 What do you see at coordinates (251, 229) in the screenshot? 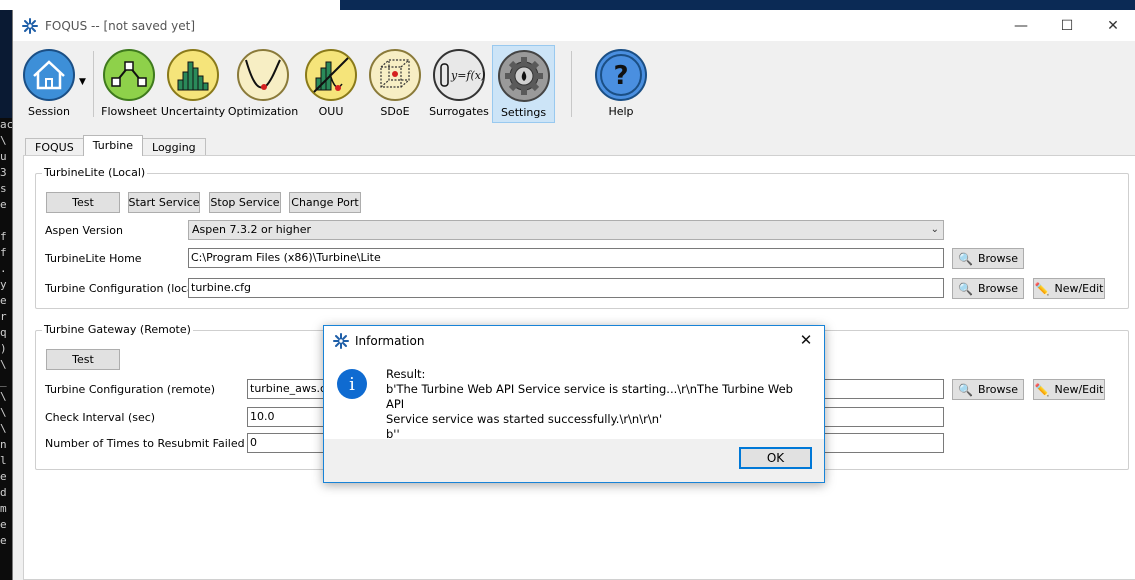
I see `aspen-version-value: Aspen 7.3.2 or higher` at bounding box center [251, 229].